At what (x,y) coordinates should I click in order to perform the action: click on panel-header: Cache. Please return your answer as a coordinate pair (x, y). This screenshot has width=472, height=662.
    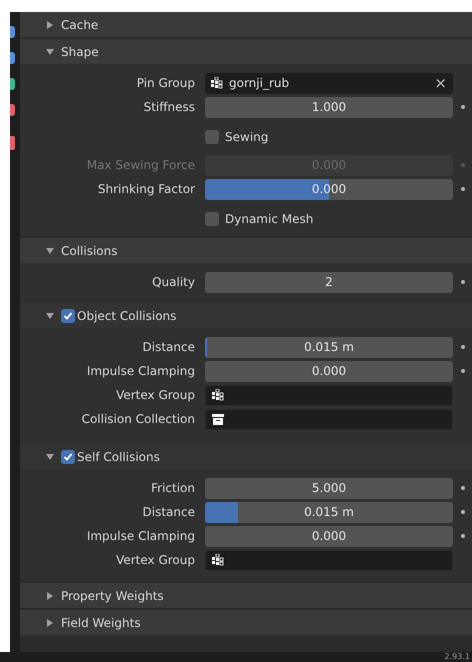
    Looking at the image, I should click on (246, 24).